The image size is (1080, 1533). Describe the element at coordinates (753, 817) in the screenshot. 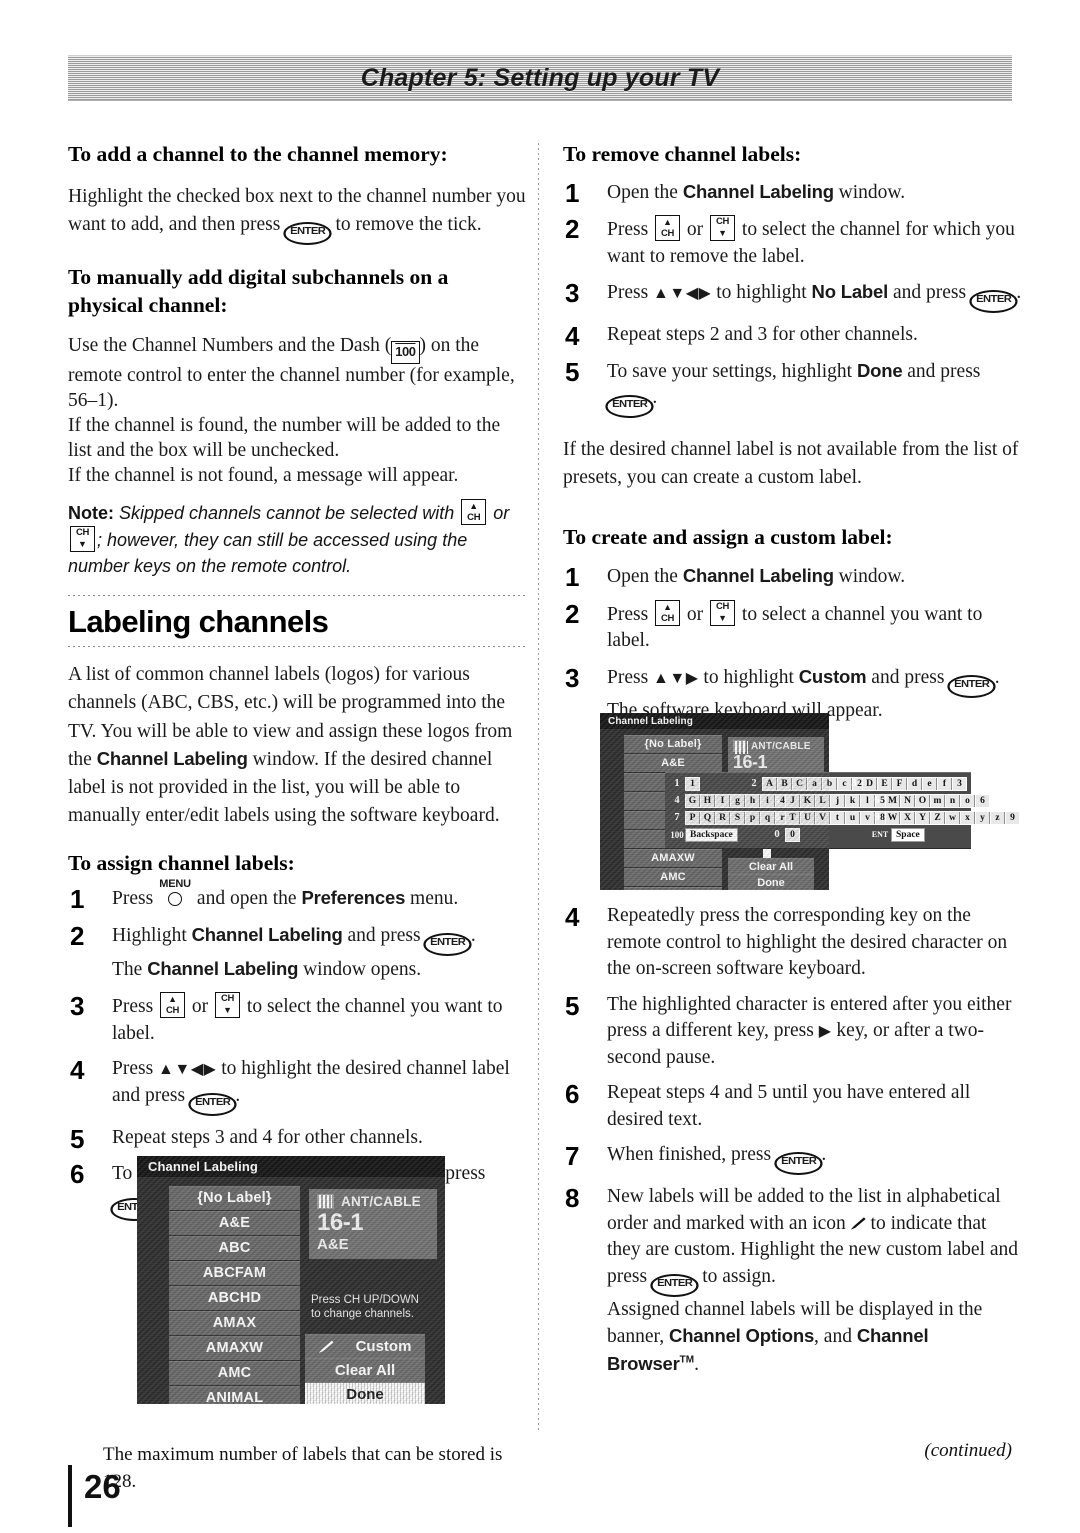

I see `keyboard-key: p` at that location.